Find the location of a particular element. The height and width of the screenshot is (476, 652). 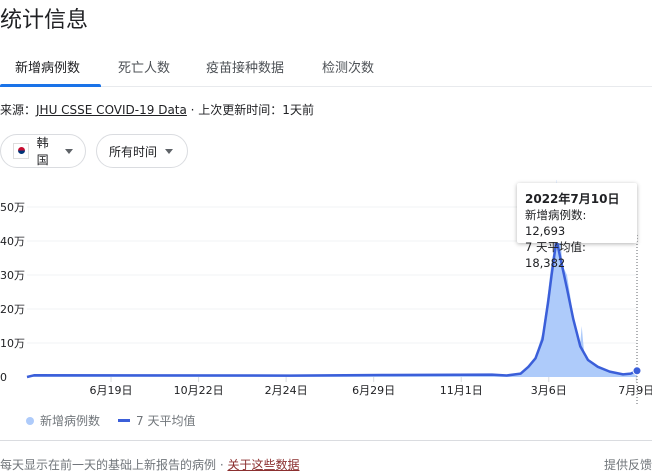

hover-point is located at coordinates (637, 371).